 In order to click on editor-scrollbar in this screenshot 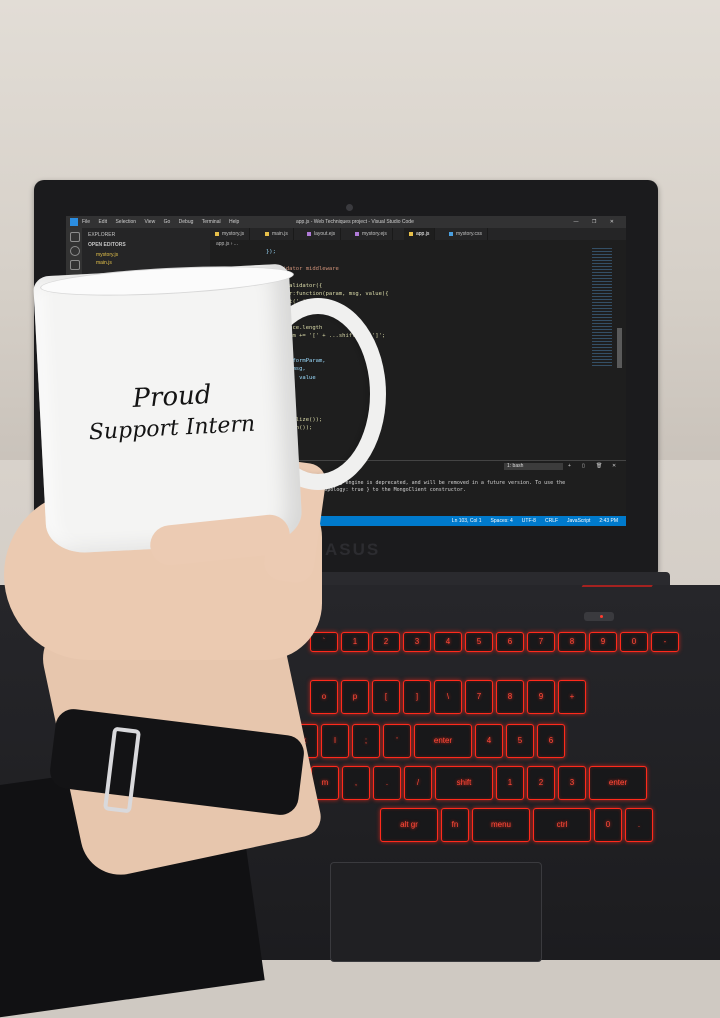, I will do `click(619, 348)`.